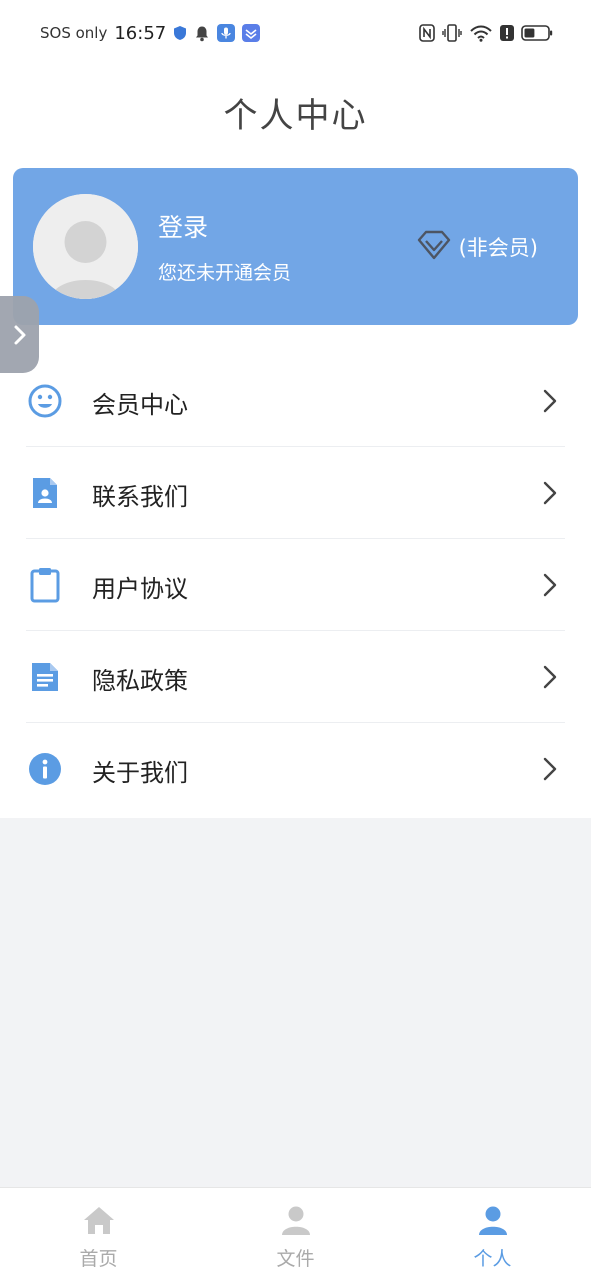 Image resolution: width=591 pixels, height=1280 pixels. I want to click on status-bar: SOS only 16:57, so click(295, 33).